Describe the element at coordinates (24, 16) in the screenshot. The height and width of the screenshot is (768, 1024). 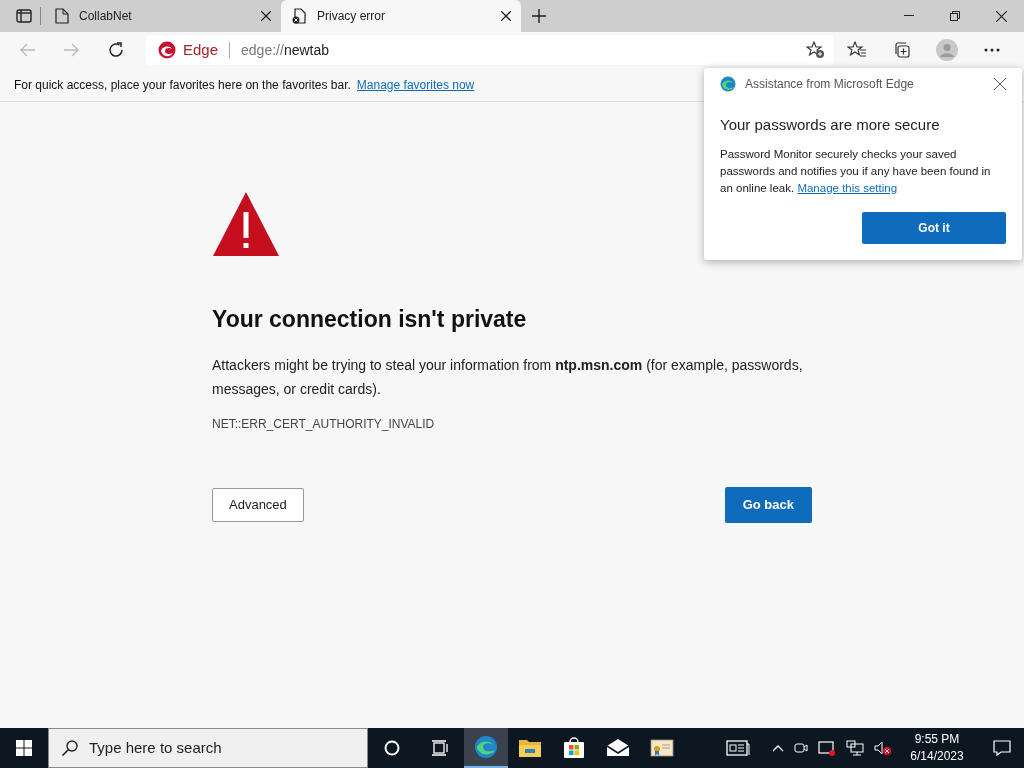
I see `tab-actions-icon` at that location.